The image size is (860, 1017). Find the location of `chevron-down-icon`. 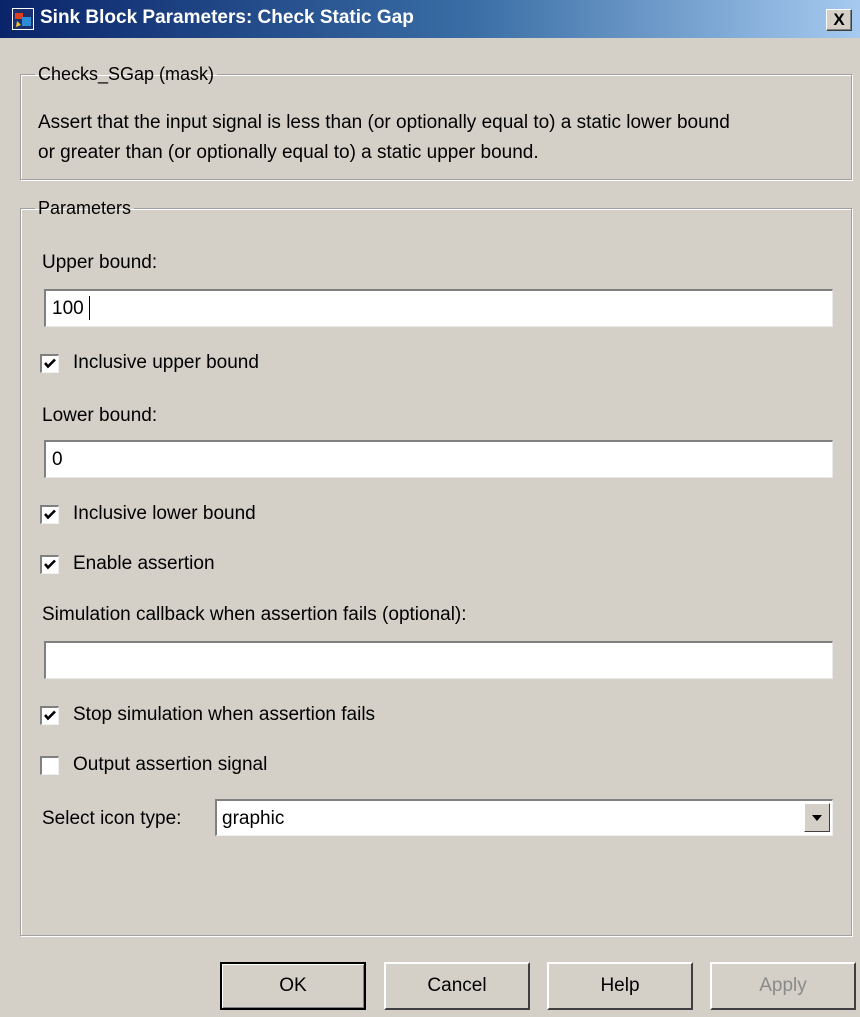

chevron-down-icon is located at coordinates (817, 818).